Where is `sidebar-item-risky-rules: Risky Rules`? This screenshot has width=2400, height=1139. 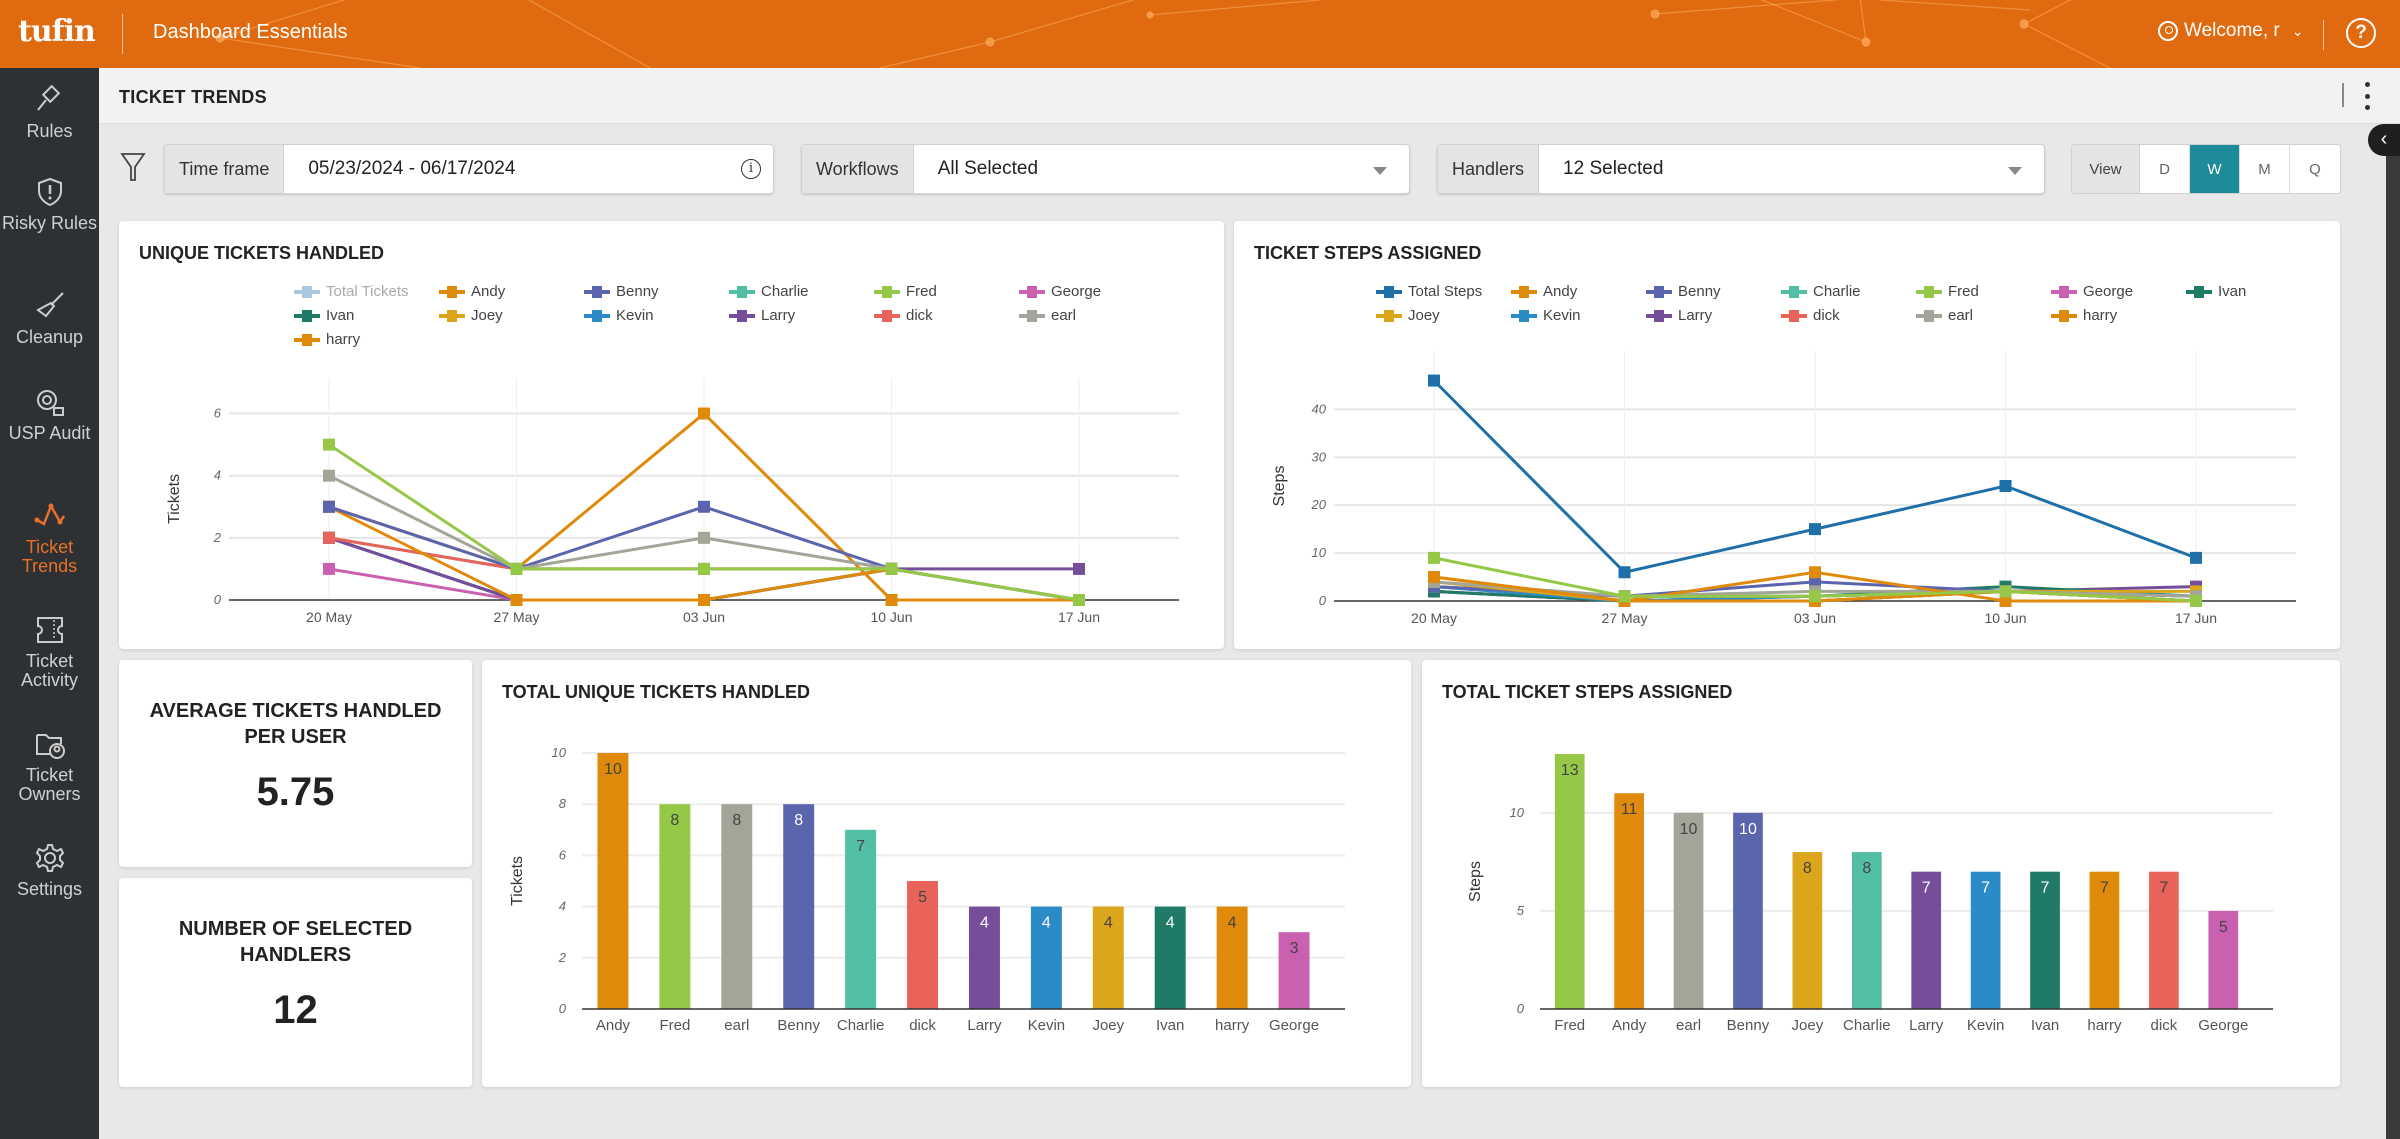 sidebar-item-risky-rules: Risky Rules is located at coordinates (49, 204).